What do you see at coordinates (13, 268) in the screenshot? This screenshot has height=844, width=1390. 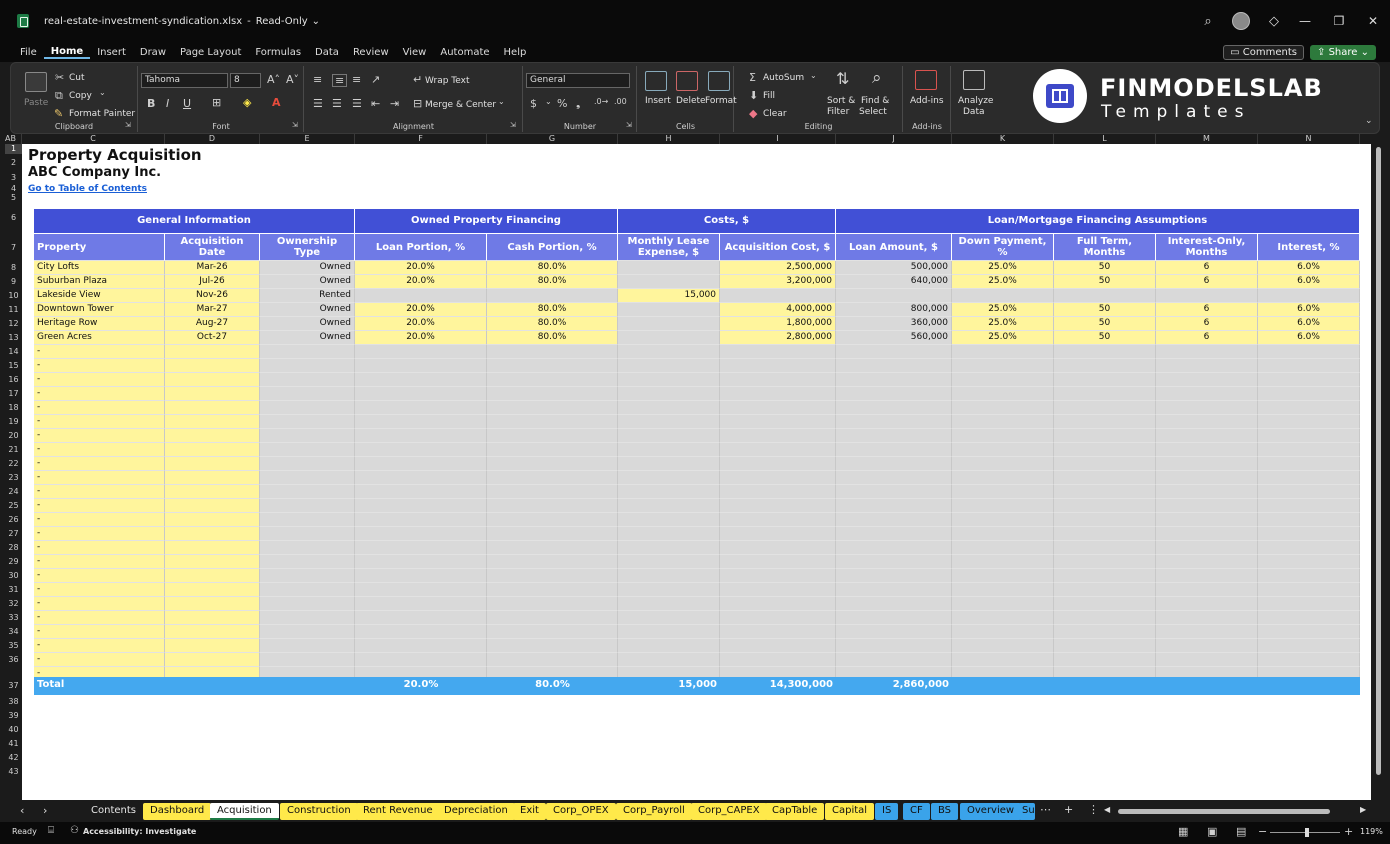 I see `row-header: 8` at bounding box center [13, 268].